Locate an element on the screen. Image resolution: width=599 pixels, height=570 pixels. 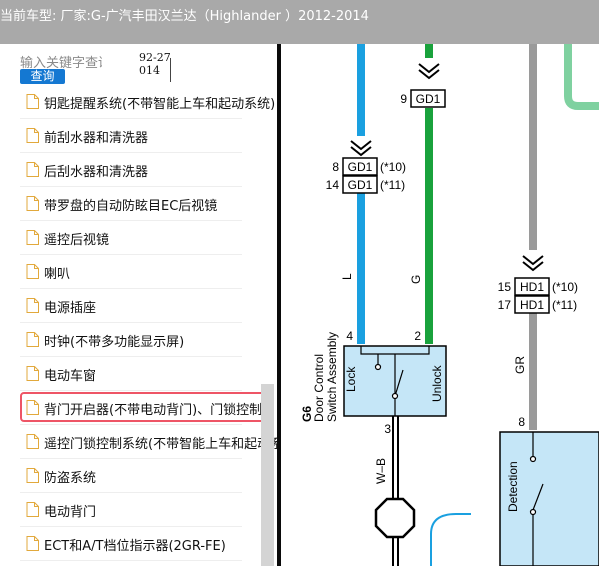
tree-item-label: 遥控后视镜 is located at coordinates (77, 240).